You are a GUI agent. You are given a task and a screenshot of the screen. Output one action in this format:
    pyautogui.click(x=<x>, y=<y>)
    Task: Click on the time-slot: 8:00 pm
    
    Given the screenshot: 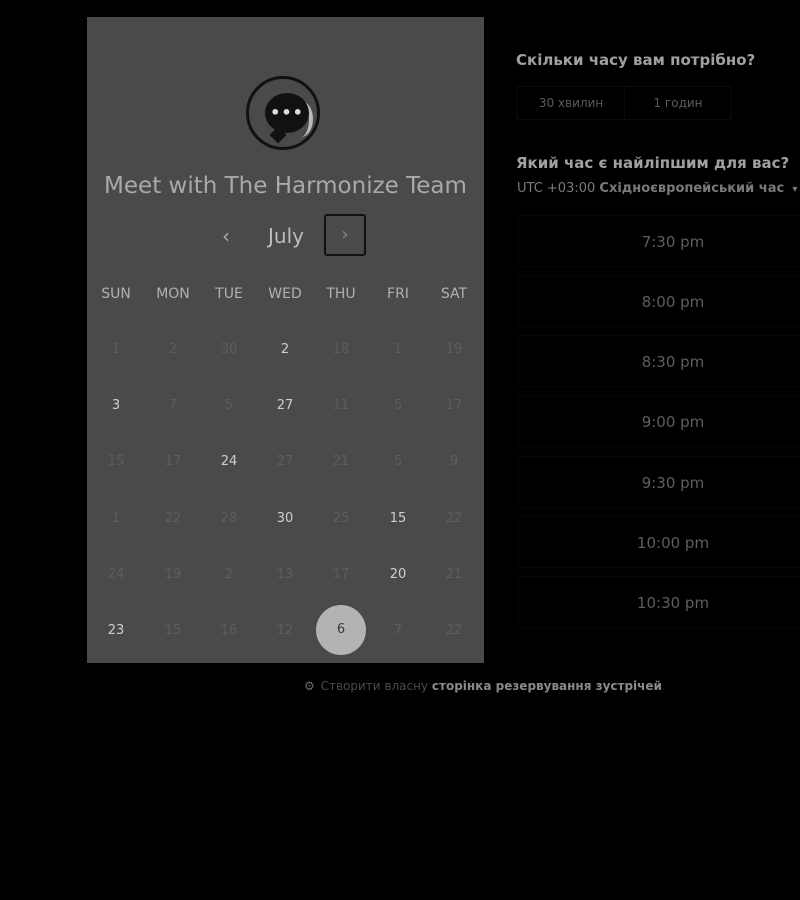 What is the action you would take?
    pyautogui.click(x=659, y=301)
    